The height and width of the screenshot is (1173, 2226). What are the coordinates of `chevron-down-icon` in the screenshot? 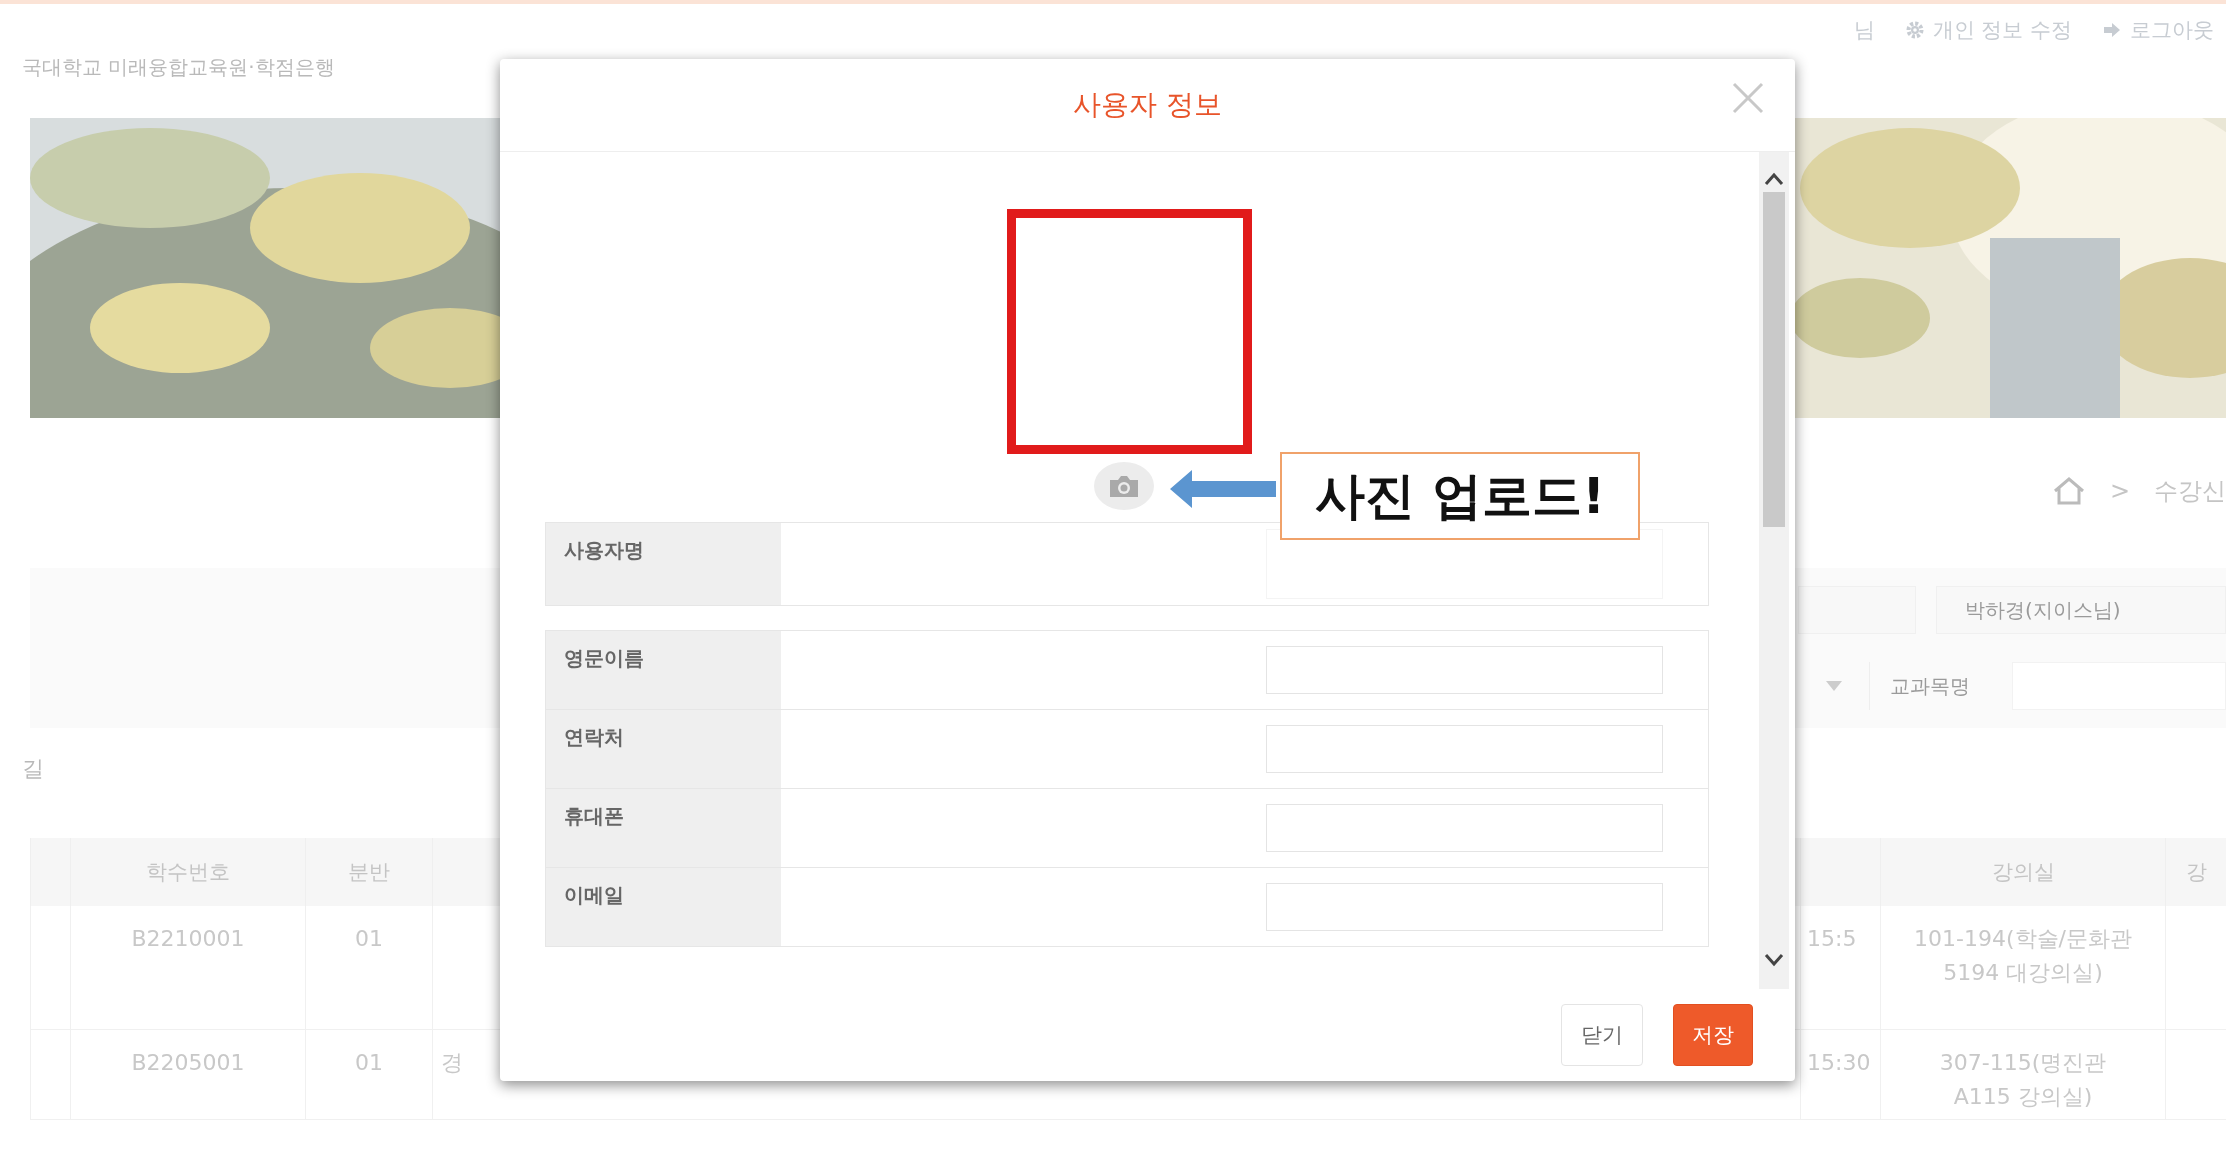 It's located at (1774, 960).